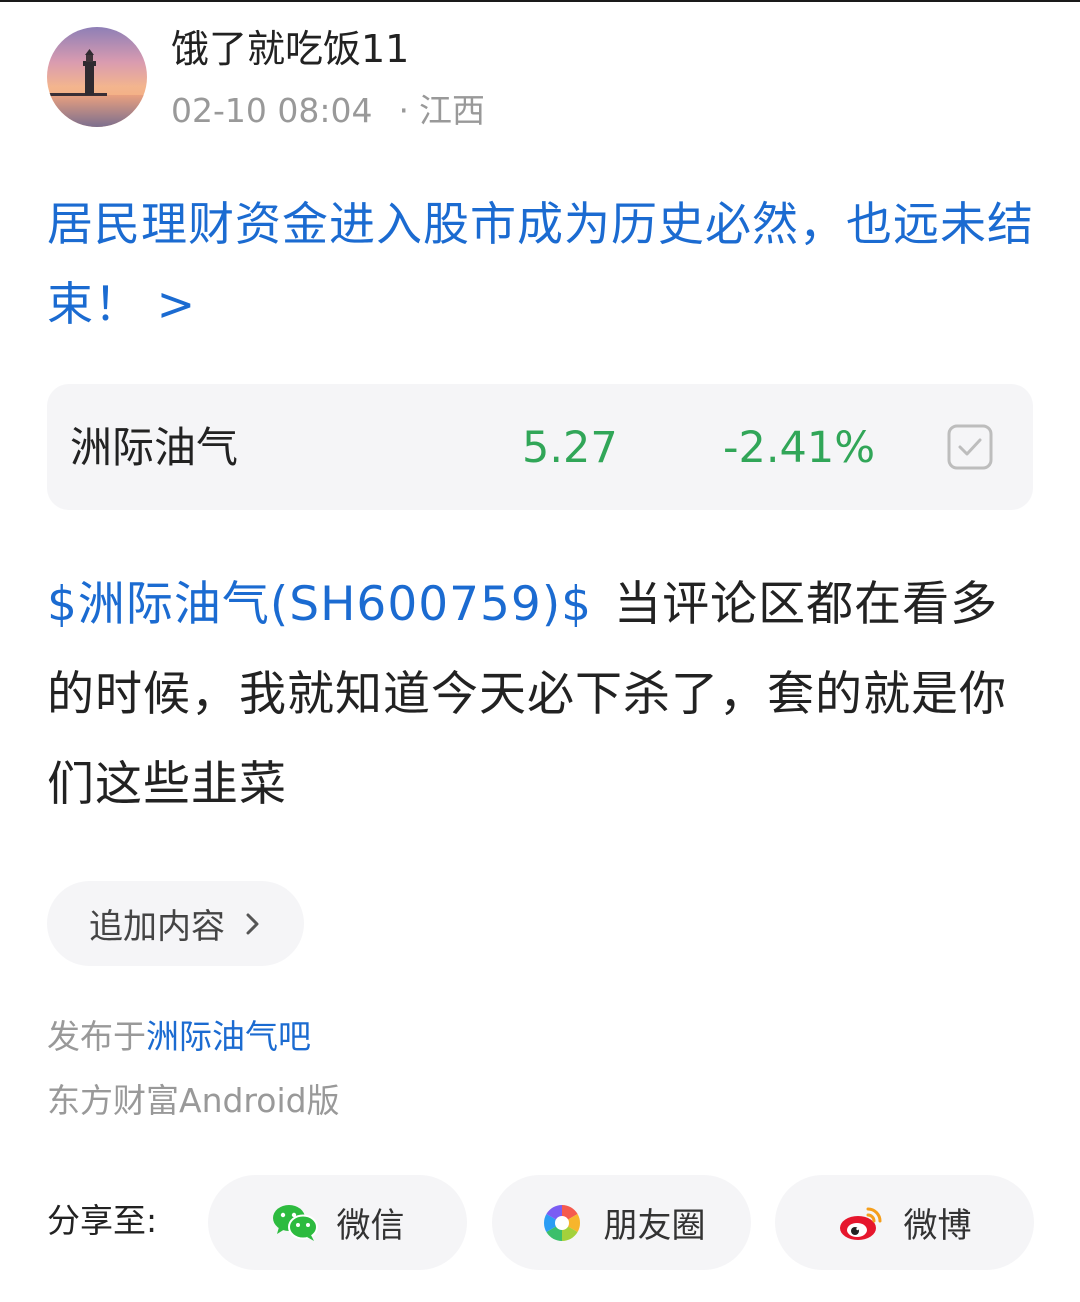  What do you see at coordinates (295, 1223) in the screenshot?
I see `wechat-icon` at bounding box center [295, 1223].